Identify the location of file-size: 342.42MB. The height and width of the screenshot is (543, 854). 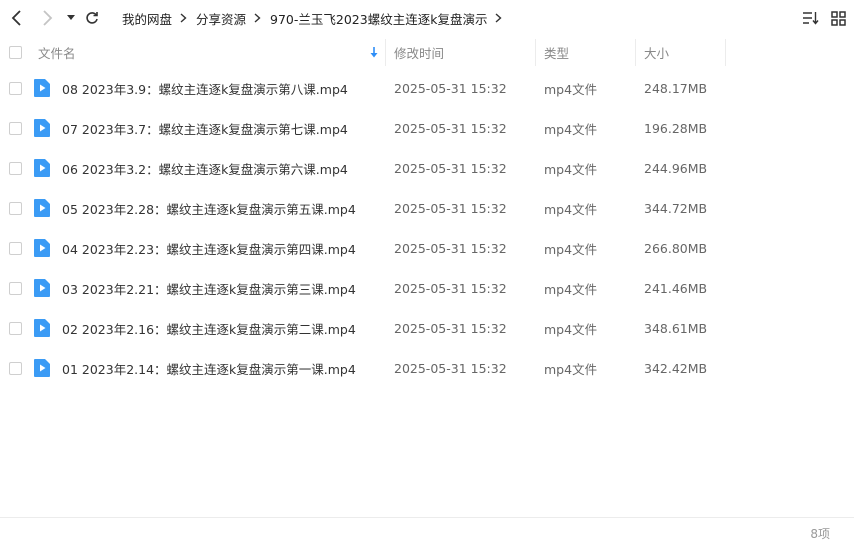
(676, 368).